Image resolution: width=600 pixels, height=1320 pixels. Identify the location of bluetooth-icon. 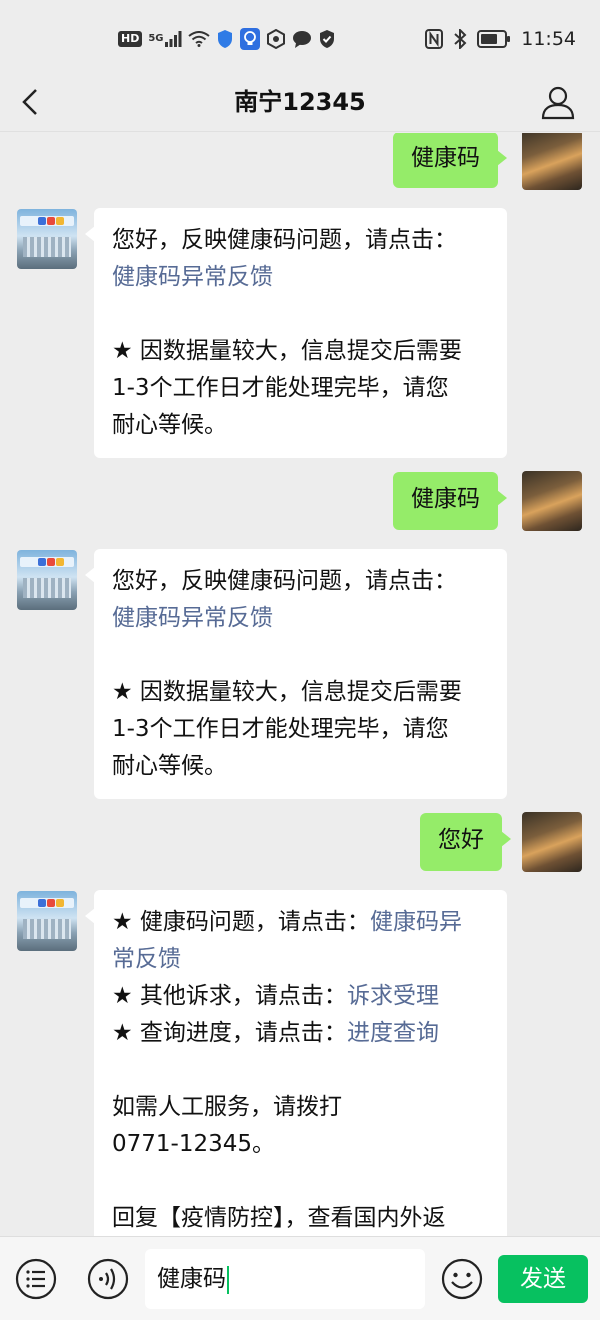
(460, 39).